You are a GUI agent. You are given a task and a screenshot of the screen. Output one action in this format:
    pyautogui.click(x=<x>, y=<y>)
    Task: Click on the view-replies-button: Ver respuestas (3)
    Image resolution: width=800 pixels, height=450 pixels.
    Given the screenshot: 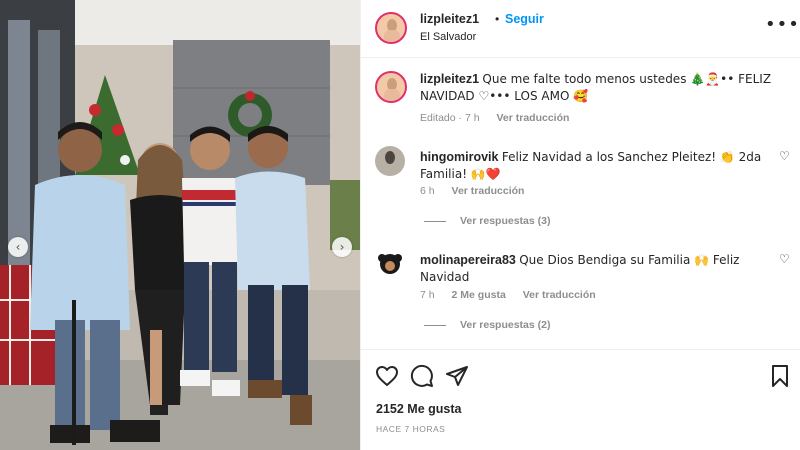 What is the action you would take?
    pyautogui.click(x=487, y=221)
    